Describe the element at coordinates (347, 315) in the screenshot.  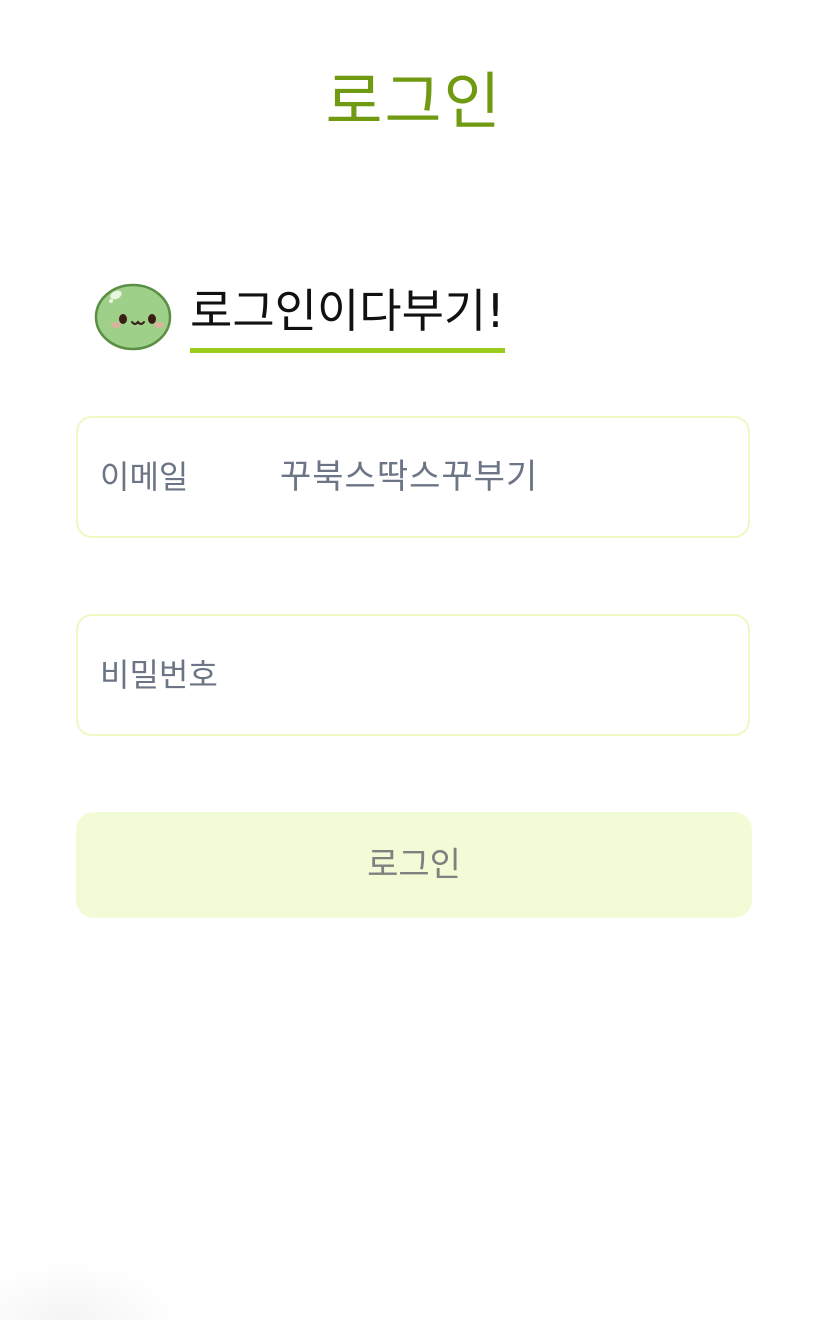
I see `greeting-text: 로그인이다부기!` at that location.